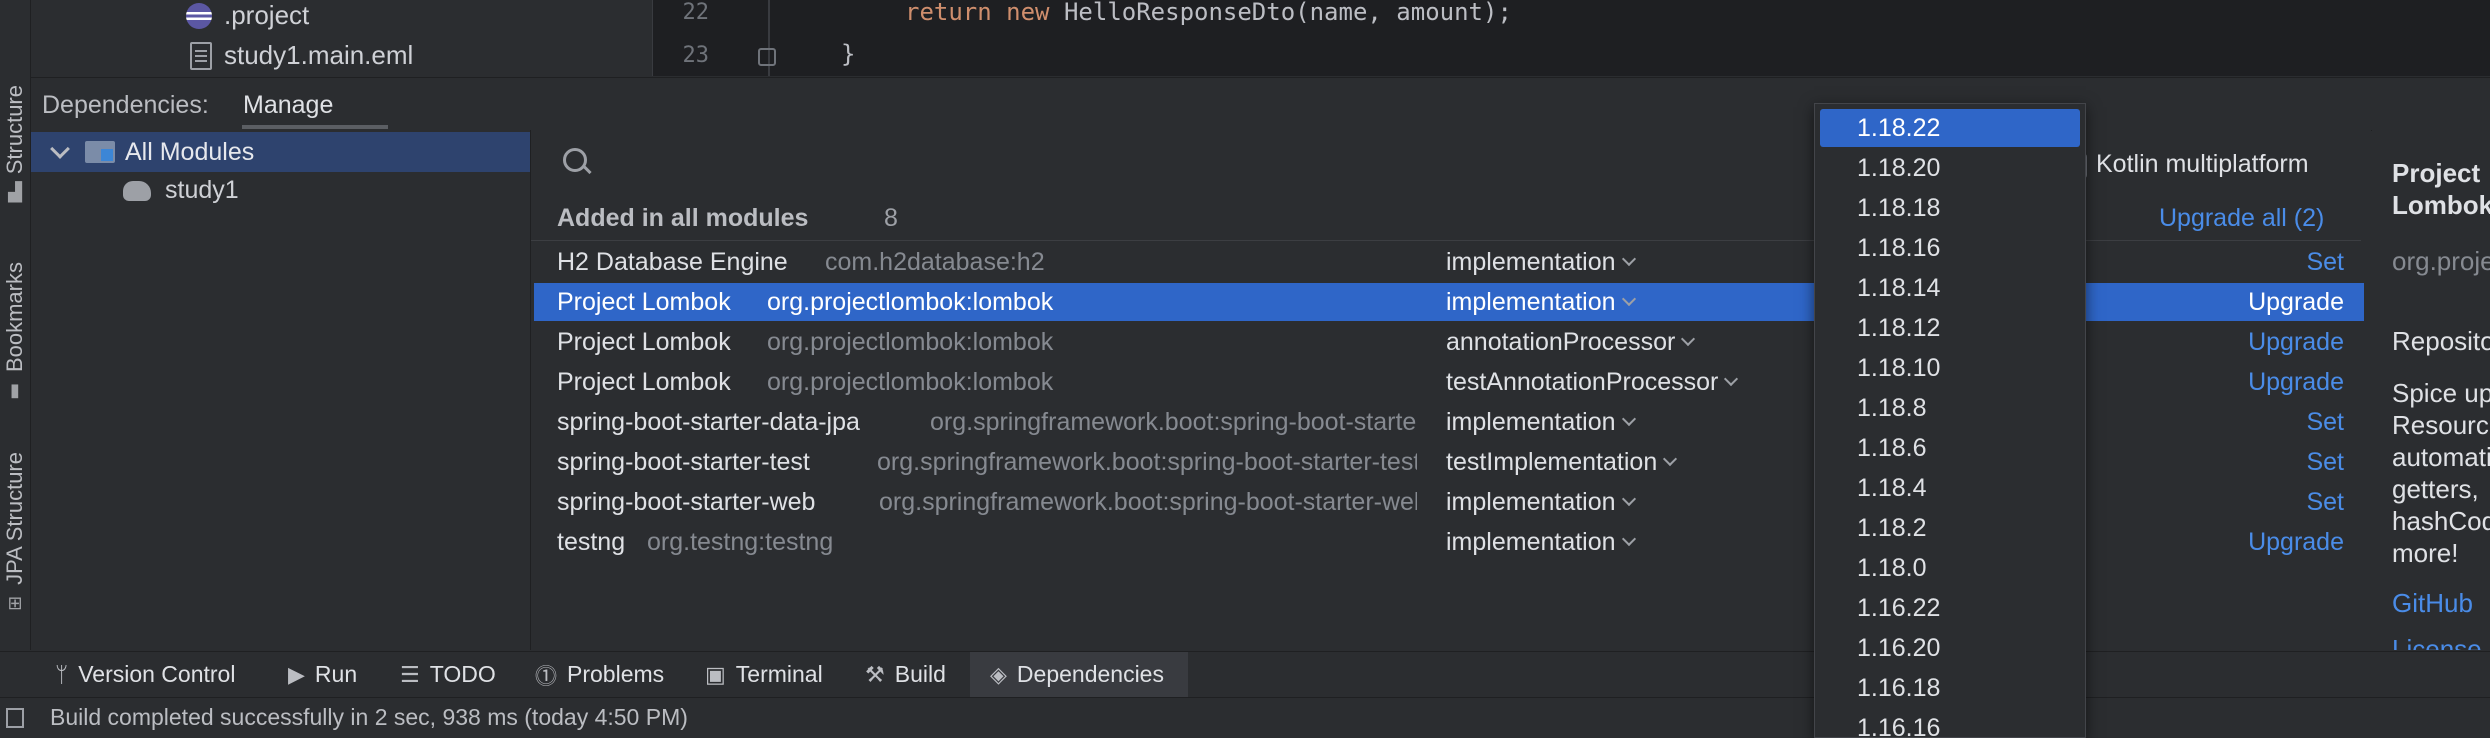  What do you see at coordinates (1950, 568) in the screenshot?
I see `version-option: 1.18.0` at bounding box center [1950, 568].